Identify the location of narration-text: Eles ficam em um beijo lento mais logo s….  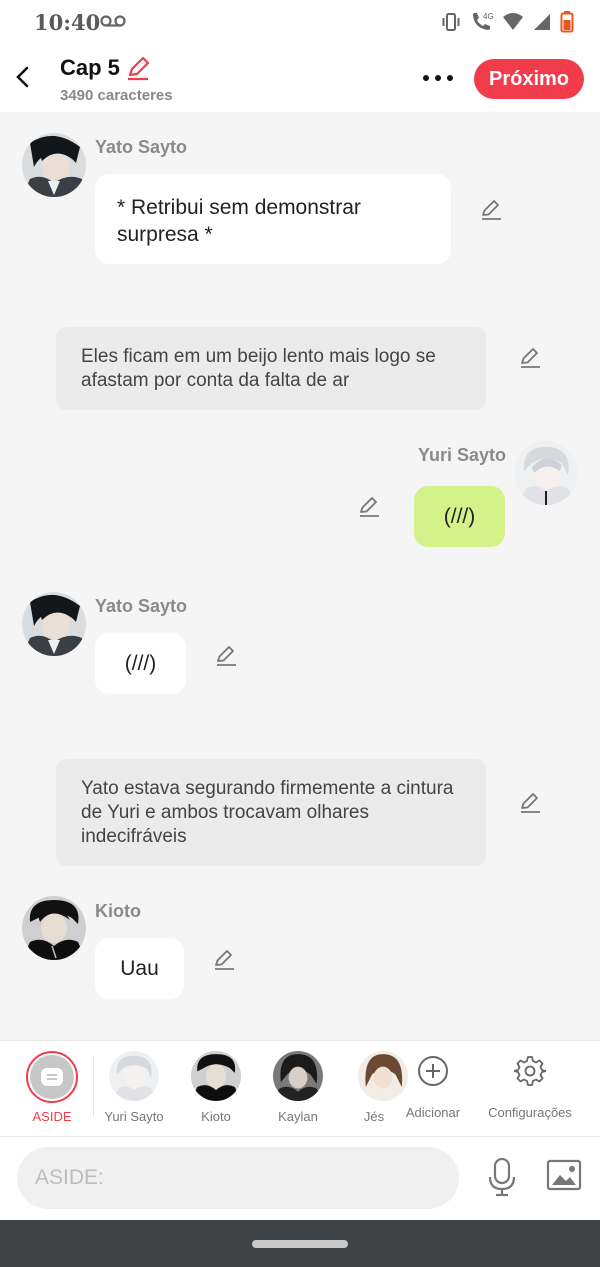
(258, 368).